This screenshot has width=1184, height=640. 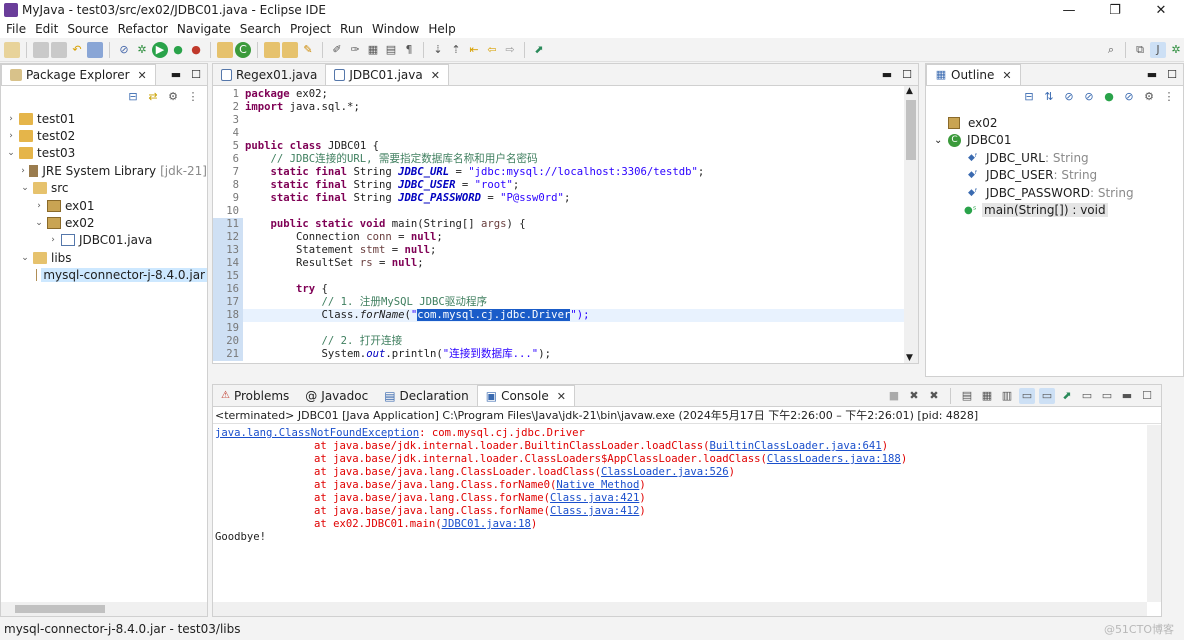 What do you see at coordinates (438, 50) in the screenshot?
I see `next-annotation-icon: ⇣` at bounding box center [438, 50].